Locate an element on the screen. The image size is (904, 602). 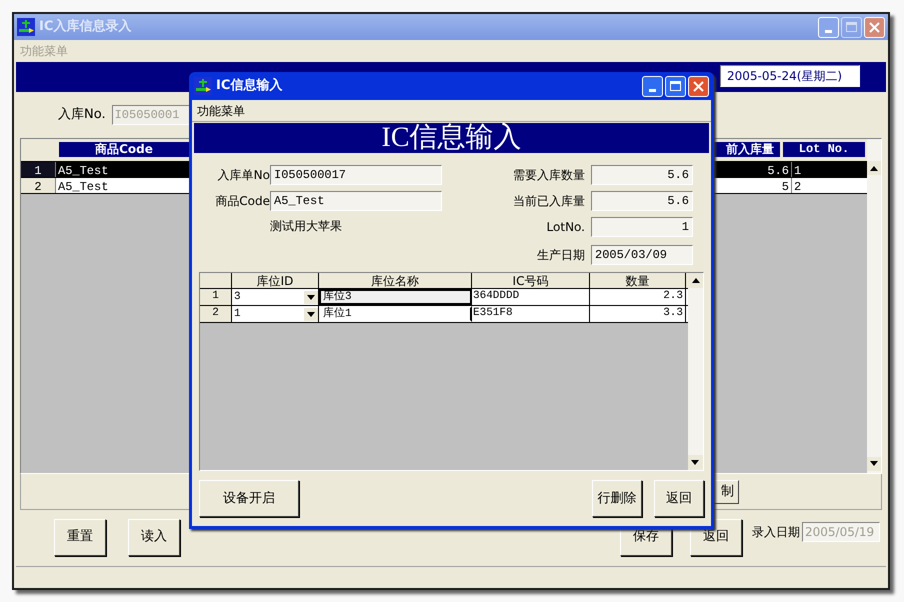
window-title: IC入库信息录入 is located at coordinates (85, 27).